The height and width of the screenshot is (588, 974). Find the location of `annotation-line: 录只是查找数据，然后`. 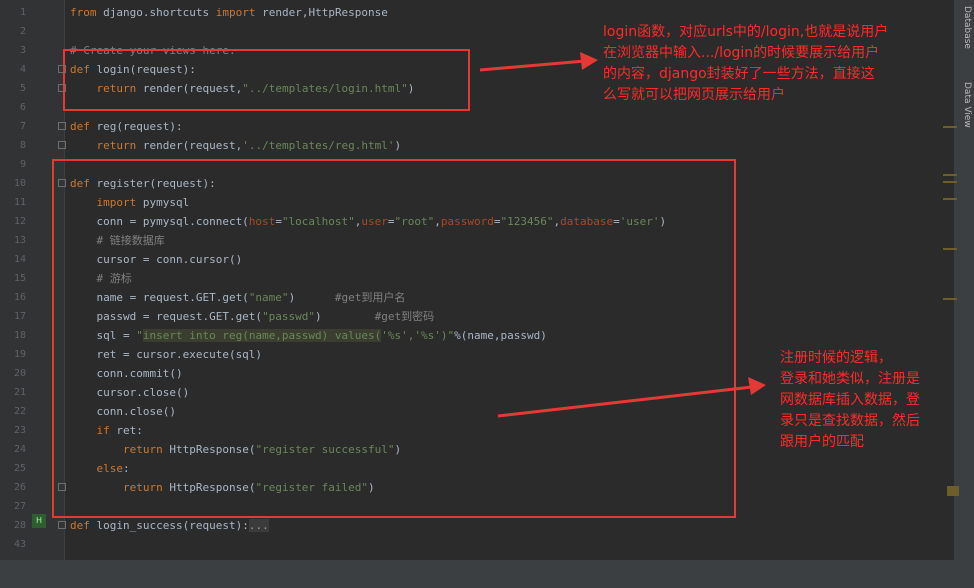

annotation-line: 录只是查找数据，然后 is located at coordinates (850, 421).